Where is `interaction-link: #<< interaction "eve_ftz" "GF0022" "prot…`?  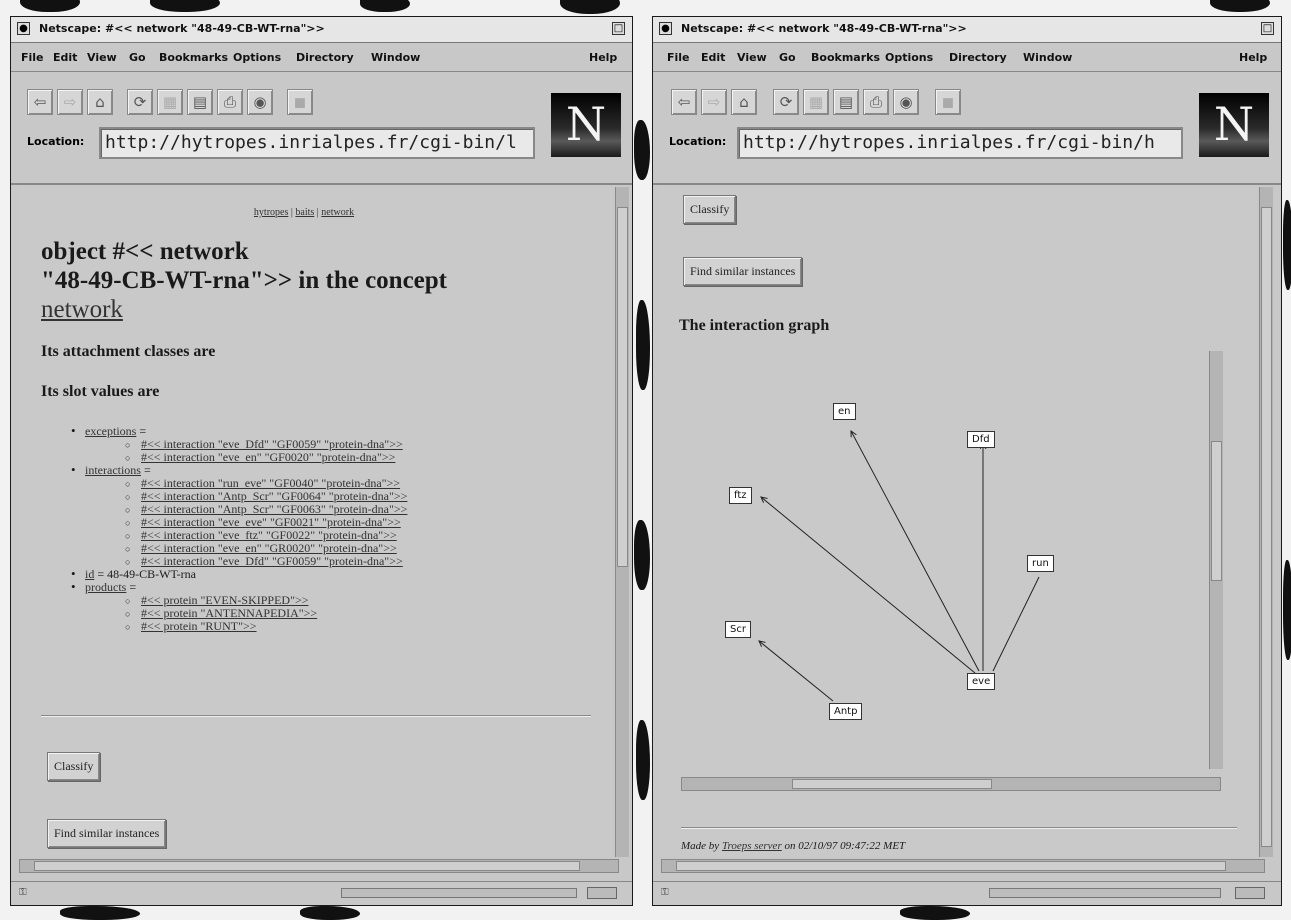
interaction-link: #<< interaction "eve_ftz" "GF0022" "prot… is located at coordinates (269, 535).